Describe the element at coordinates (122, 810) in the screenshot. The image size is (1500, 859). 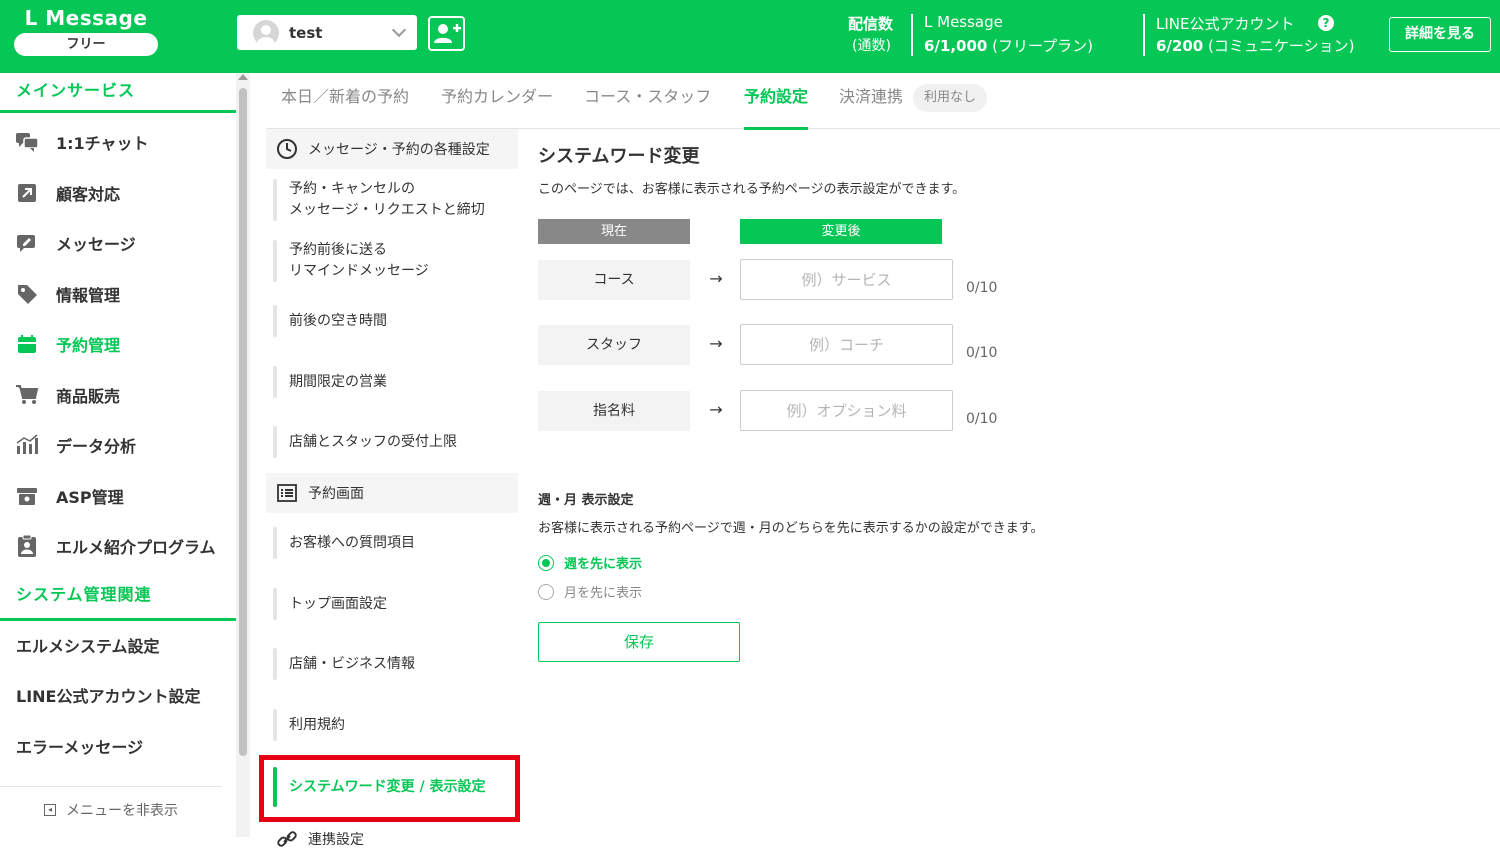
I see `hide-menu-label: メニューを非表示` at that location.